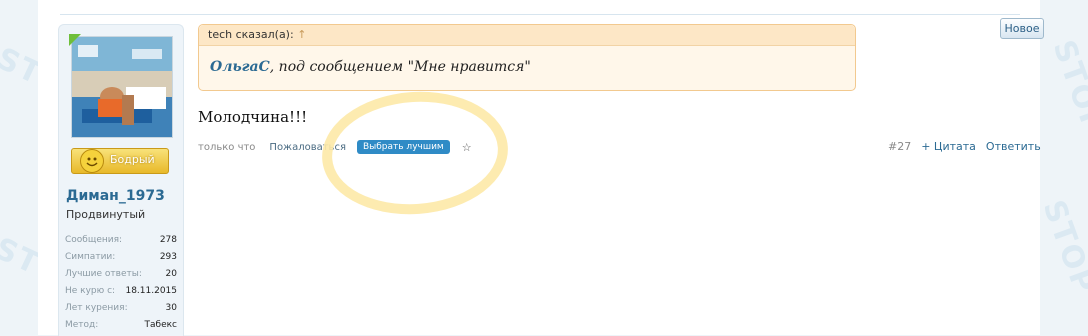 The height and width of the screenshot is (336, 1088). I want to click on stat-row-years-smoking: Лет курения: 30, so click(121, 308).